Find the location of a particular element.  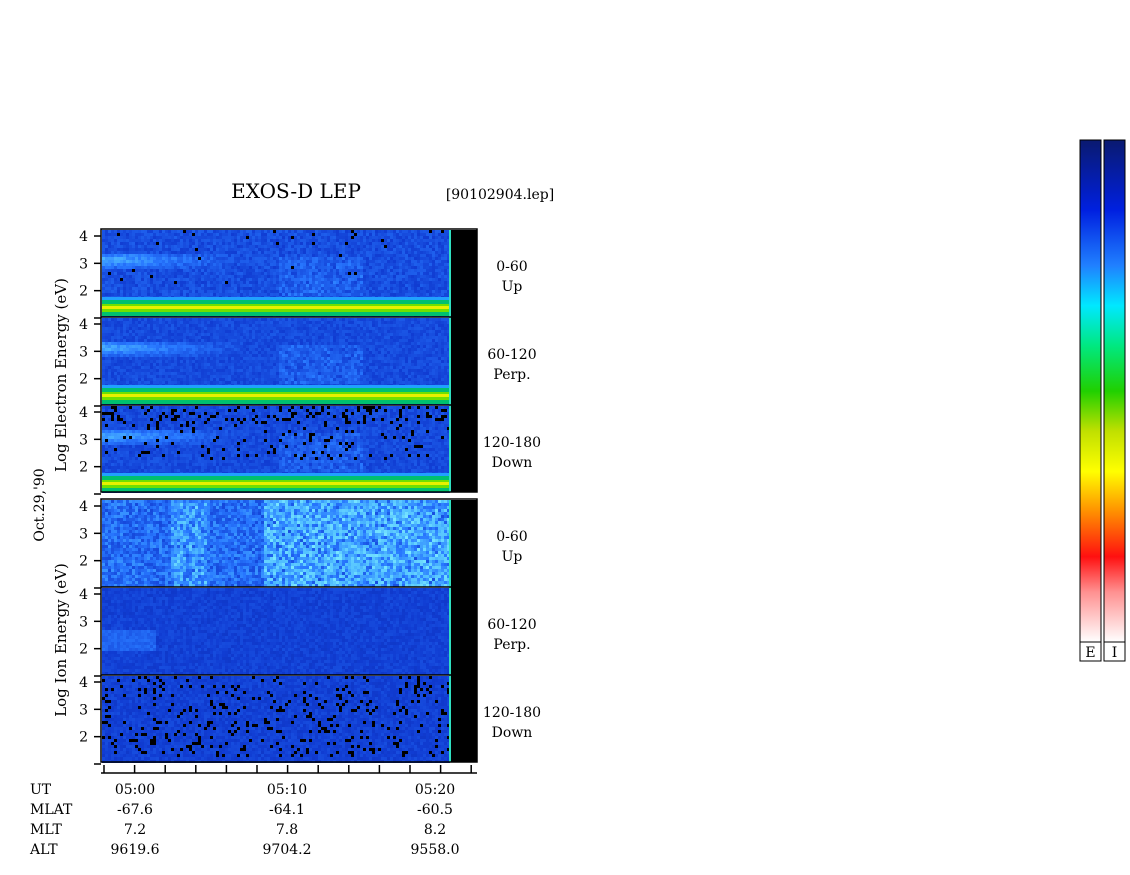

x-tick-value: 9704.2 is located at coordinates (287, 850).